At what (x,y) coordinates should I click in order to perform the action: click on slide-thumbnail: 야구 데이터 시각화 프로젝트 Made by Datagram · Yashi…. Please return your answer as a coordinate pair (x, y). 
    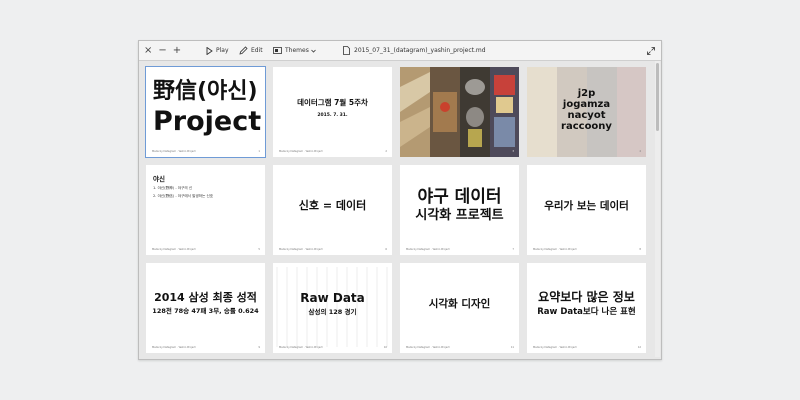
    Looking at the image, I should click on (459, 210).